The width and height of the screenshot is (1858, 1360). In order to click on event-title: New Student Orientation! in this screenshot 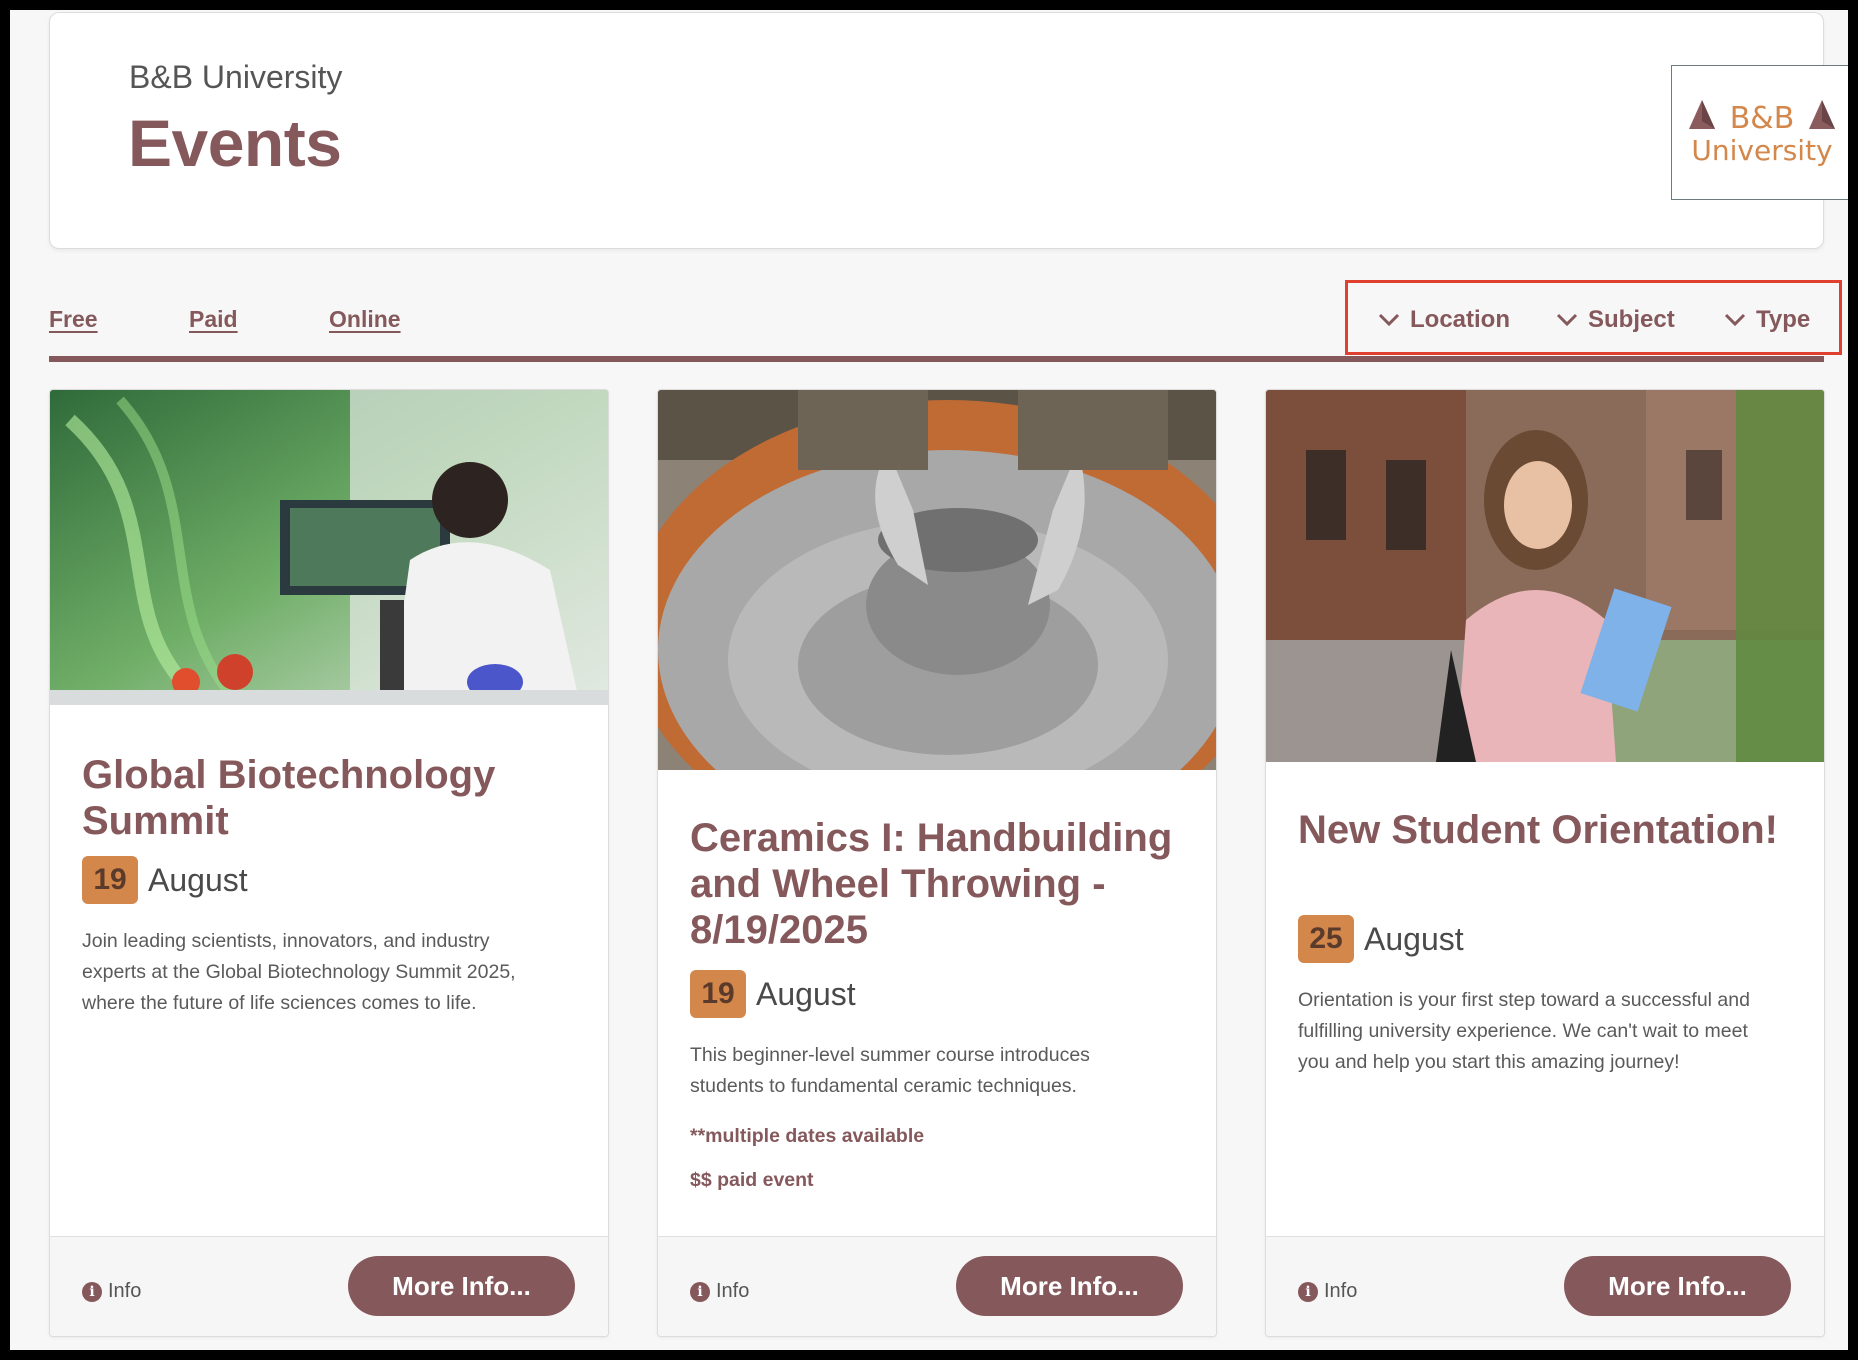, I will do `click(1548, 830)`.